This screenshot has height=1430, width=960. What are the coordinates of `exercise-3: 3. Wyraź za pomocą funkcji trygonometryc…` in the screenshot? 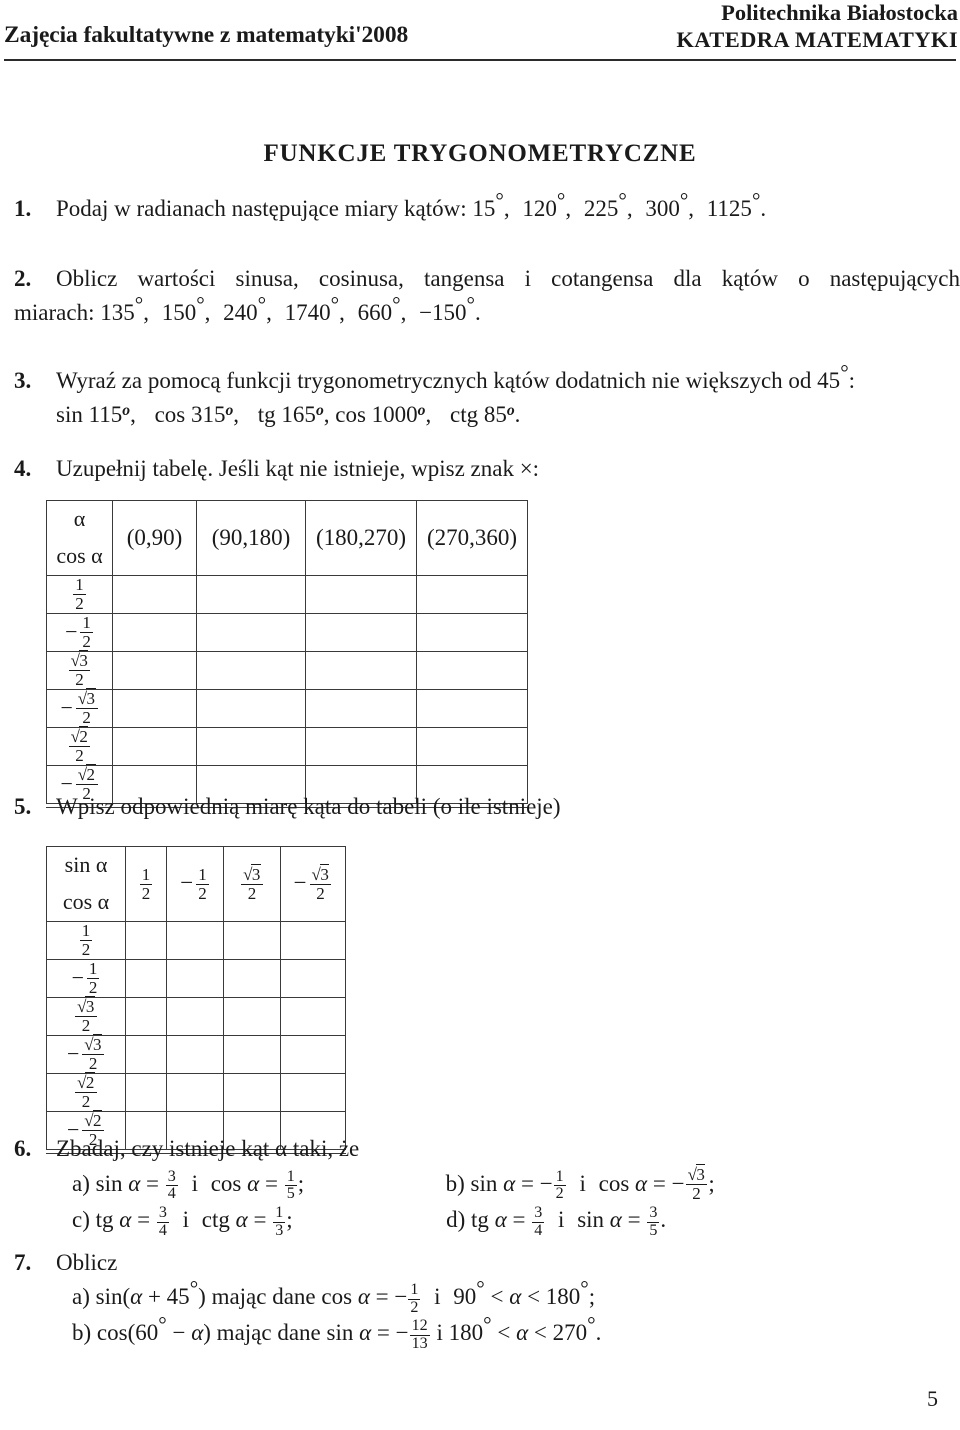 It's located at (487, 396).